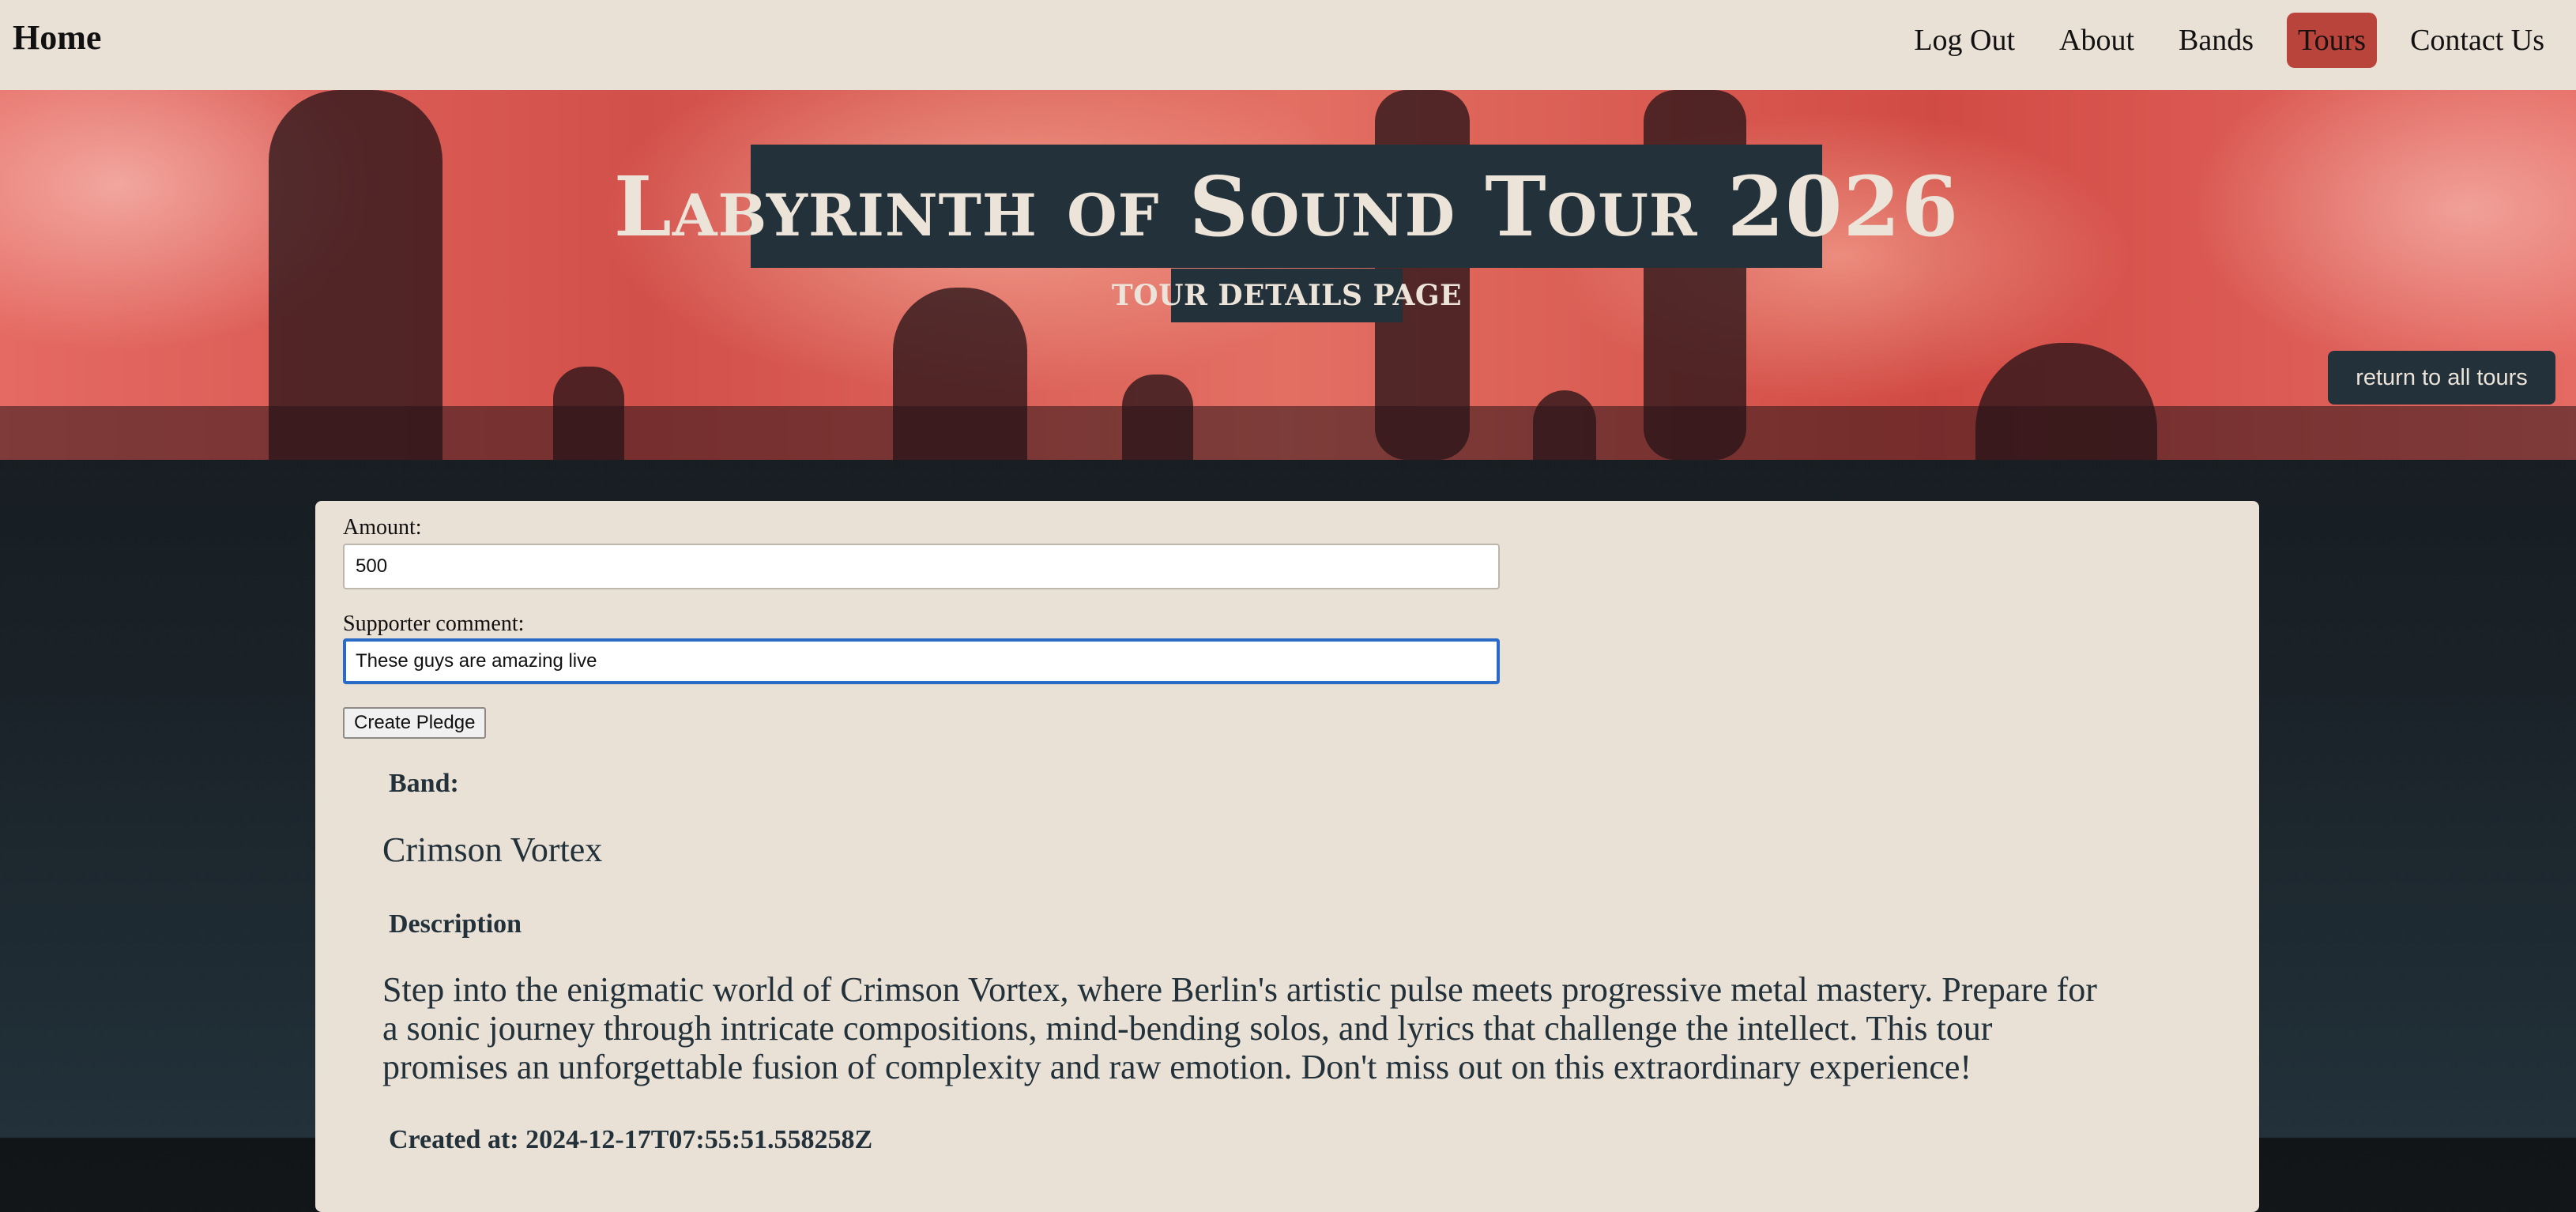  Describe the element at coordinates (492, 849) in the screenshot. I see `band-name: Crimson Vortex` at that location.